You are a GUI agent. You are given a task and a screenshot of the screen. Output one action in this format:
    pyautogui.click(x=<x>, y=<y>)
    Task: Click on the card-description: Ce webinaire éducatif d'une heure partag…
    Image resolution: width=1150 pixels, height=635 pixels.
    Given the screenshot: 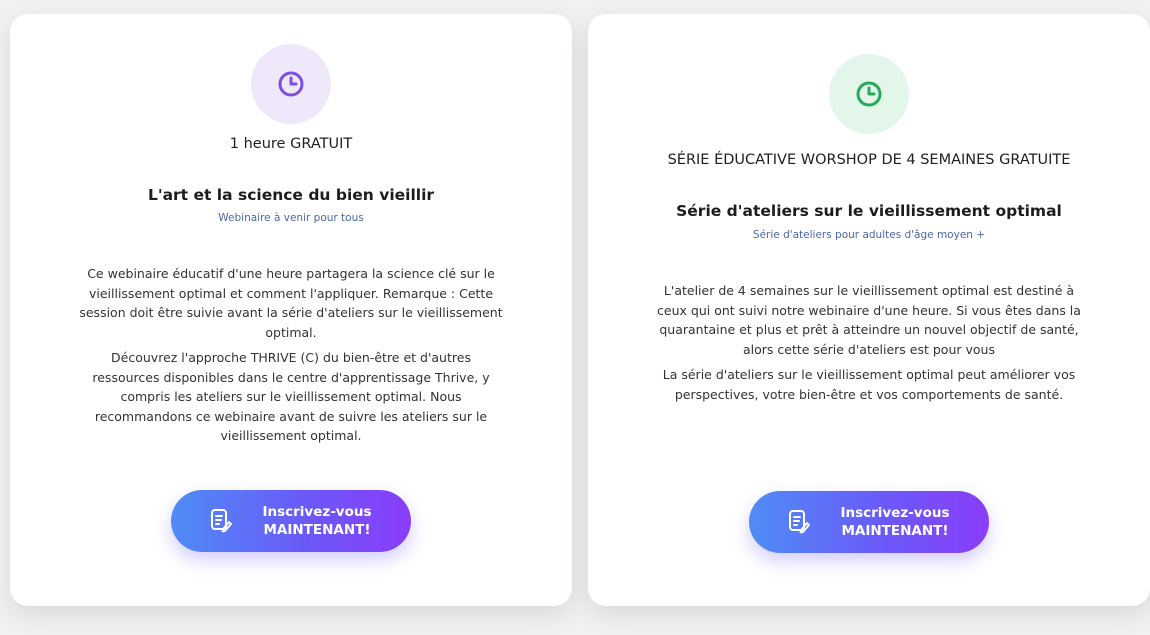 What is the action you would take?
    pyautogui.click(x=291, y=358)
    